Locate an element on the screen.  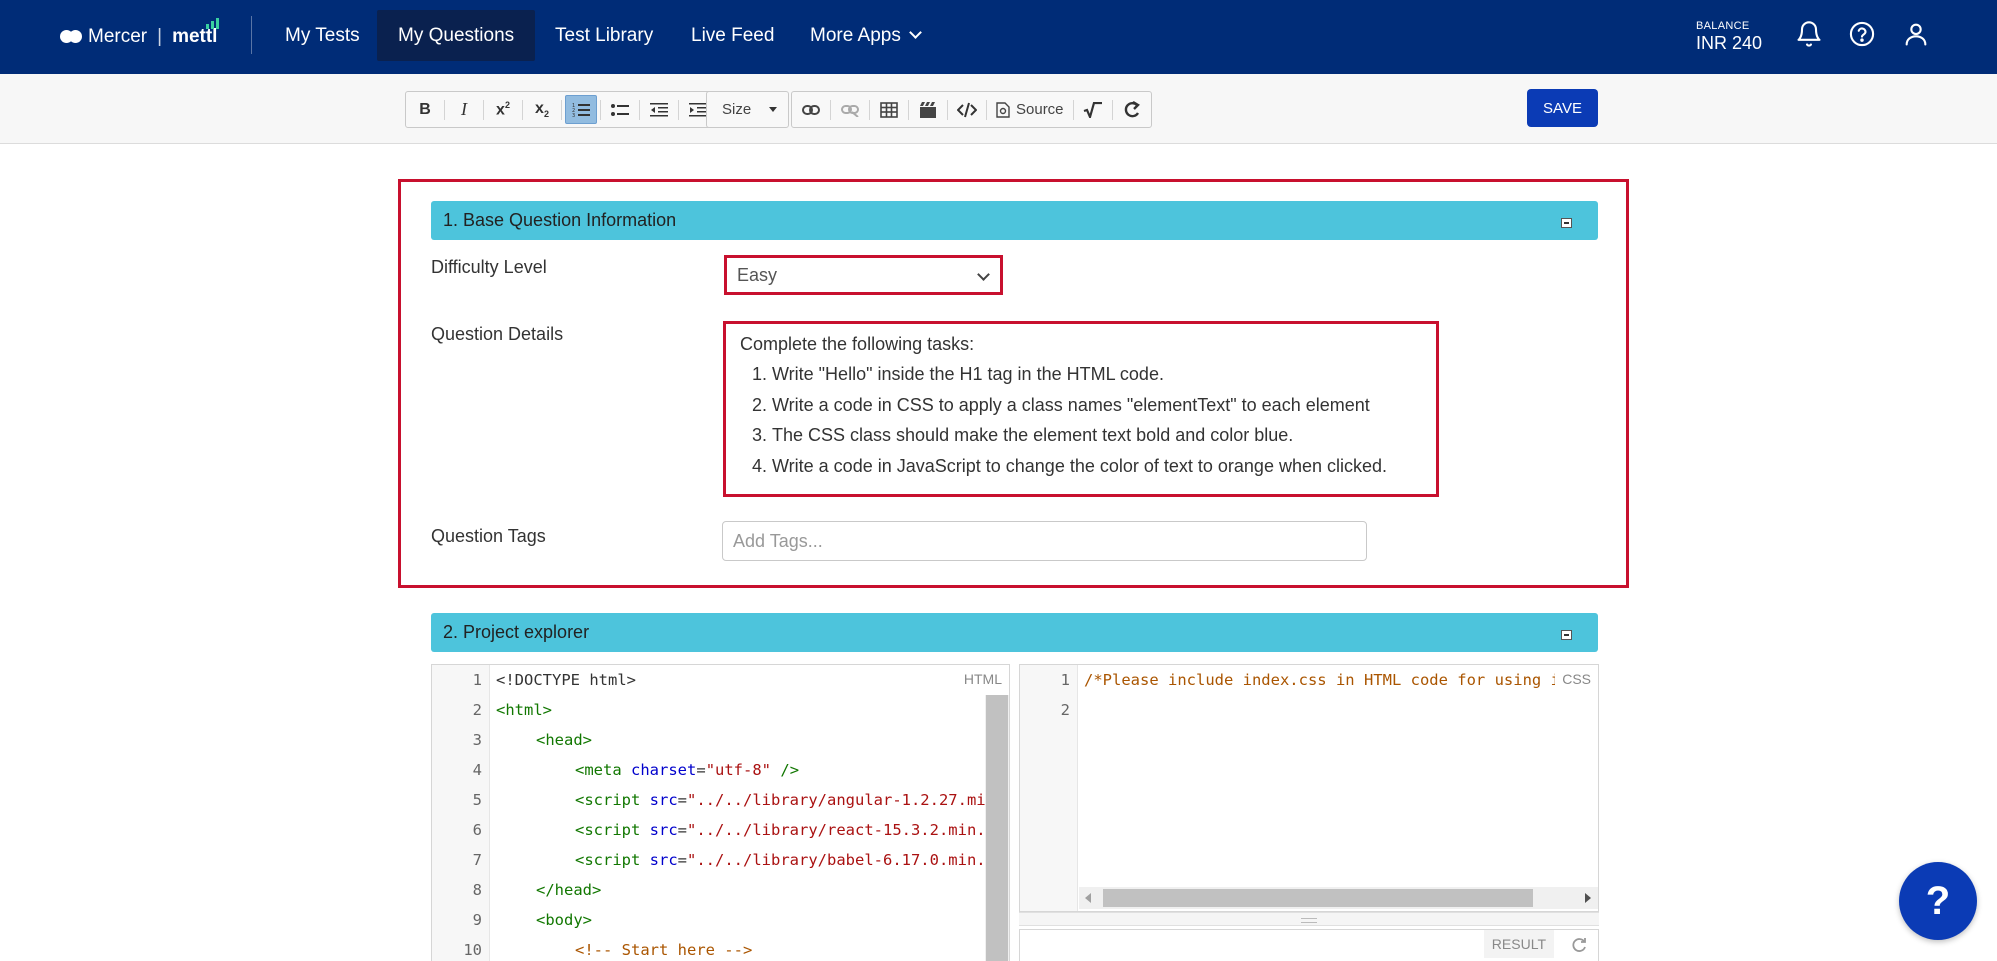
editor-toolbar: B I x2 x2 123 Size Source is located at coordinates (998, 109).